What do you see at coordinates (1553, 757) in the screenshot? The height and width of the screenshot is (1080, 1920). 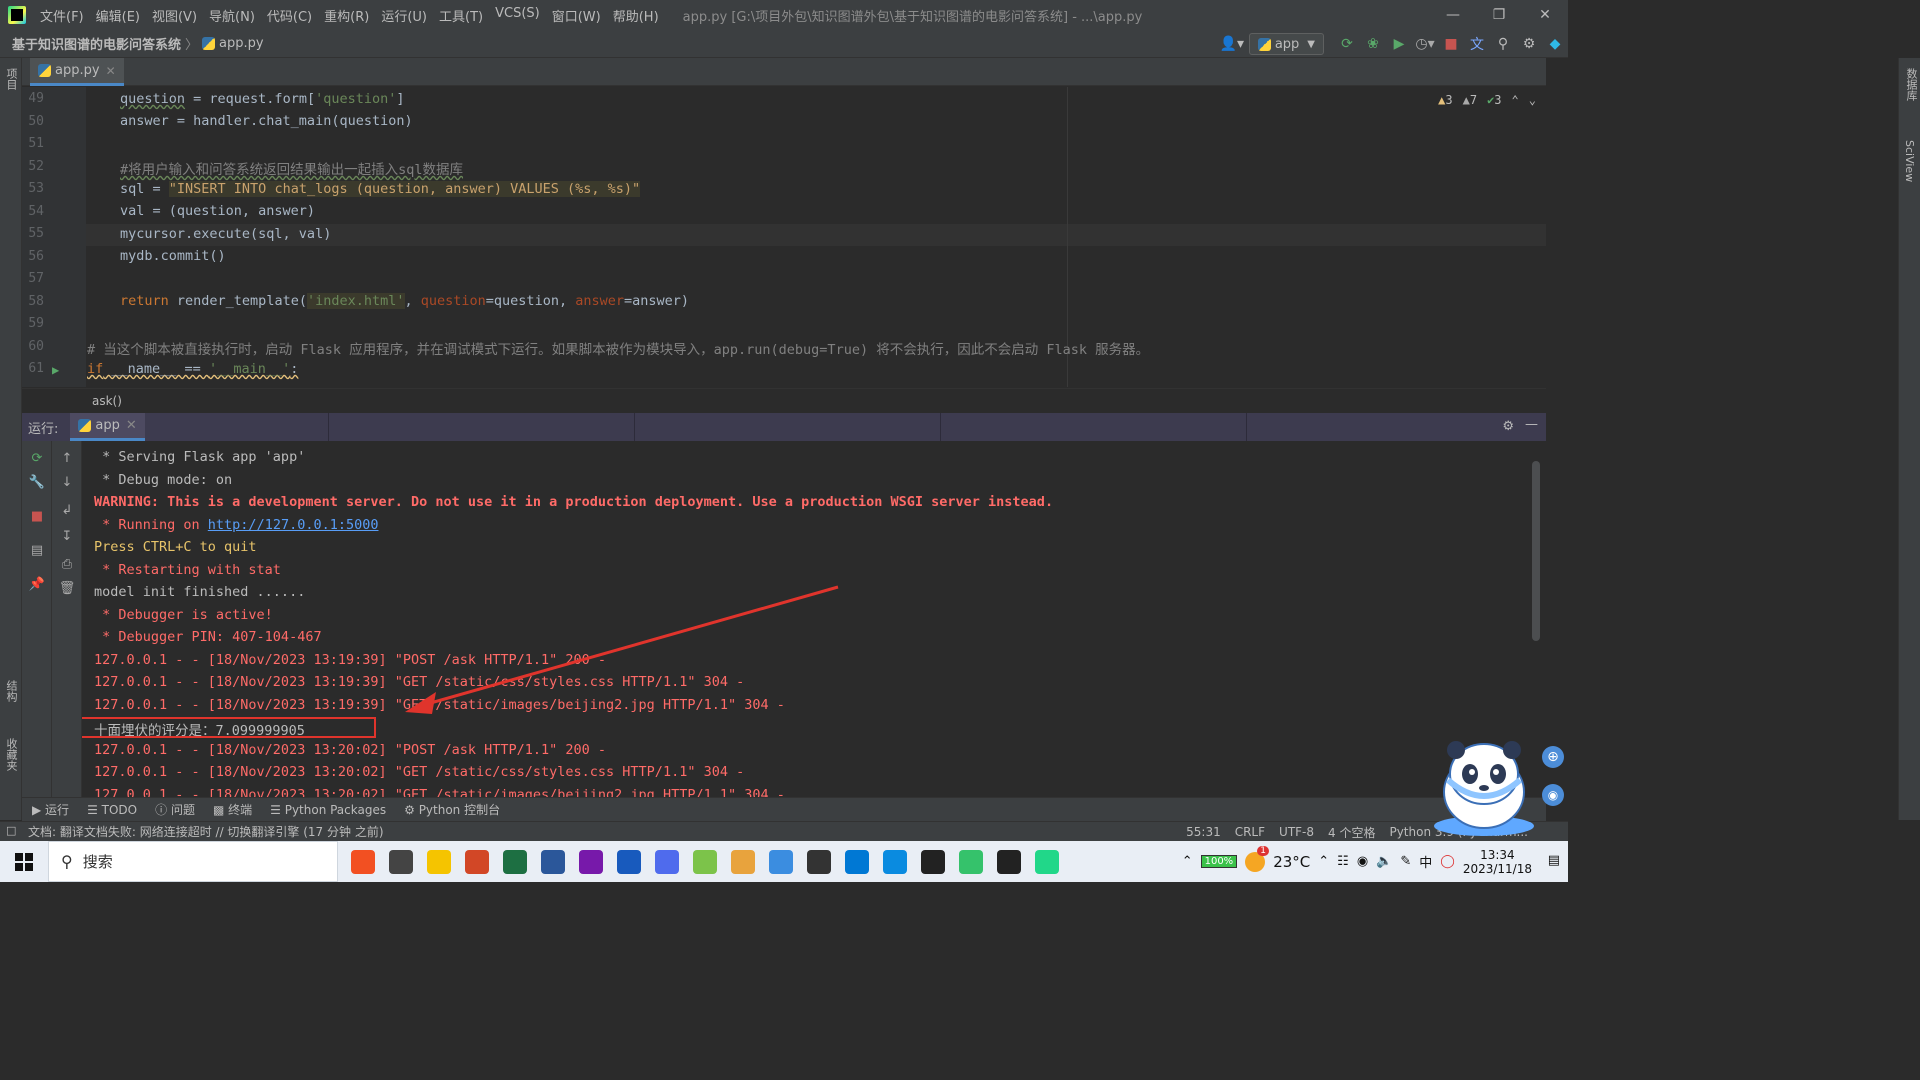 I see `floating-plus-icon: ⊕` at bounding box center [1553, 757].